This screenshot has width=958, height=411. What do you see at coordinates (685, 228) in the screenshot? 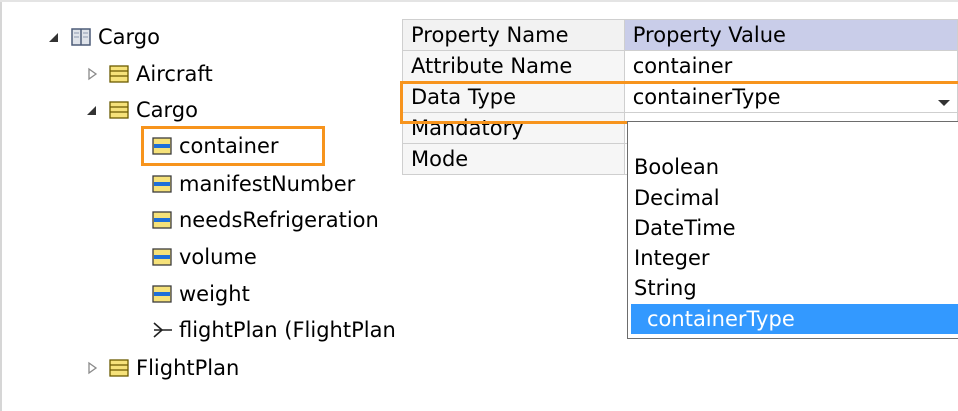
I see `dropdown-option: DateTime` at bounding box center [685, 228].